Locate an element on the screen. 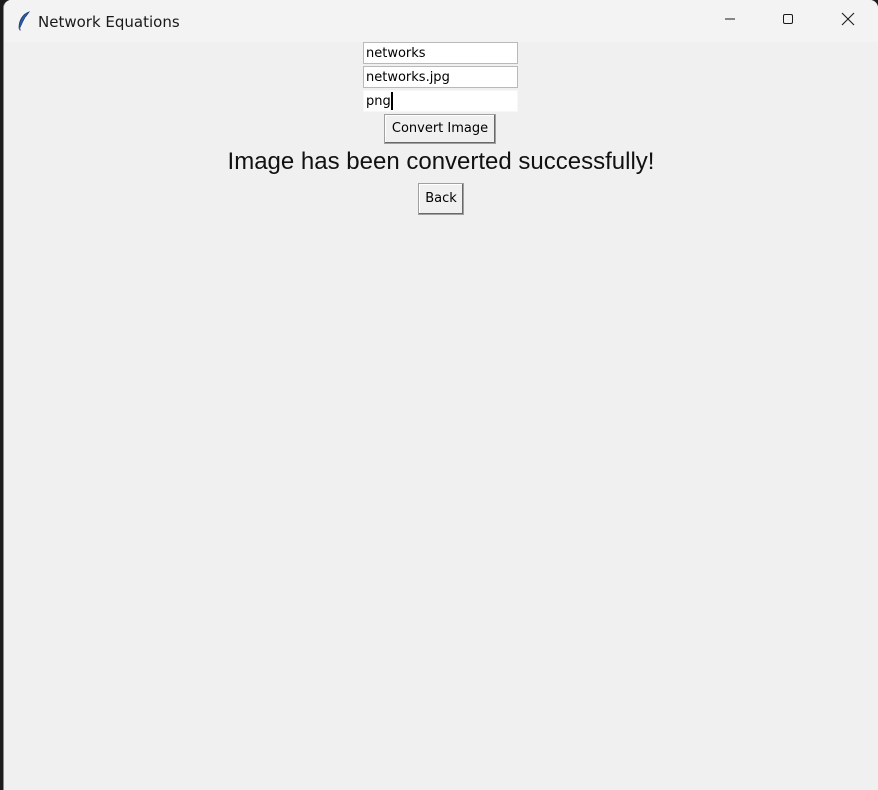 The image size is (878, 790). feather-icon is located at coordinates (24, 21).